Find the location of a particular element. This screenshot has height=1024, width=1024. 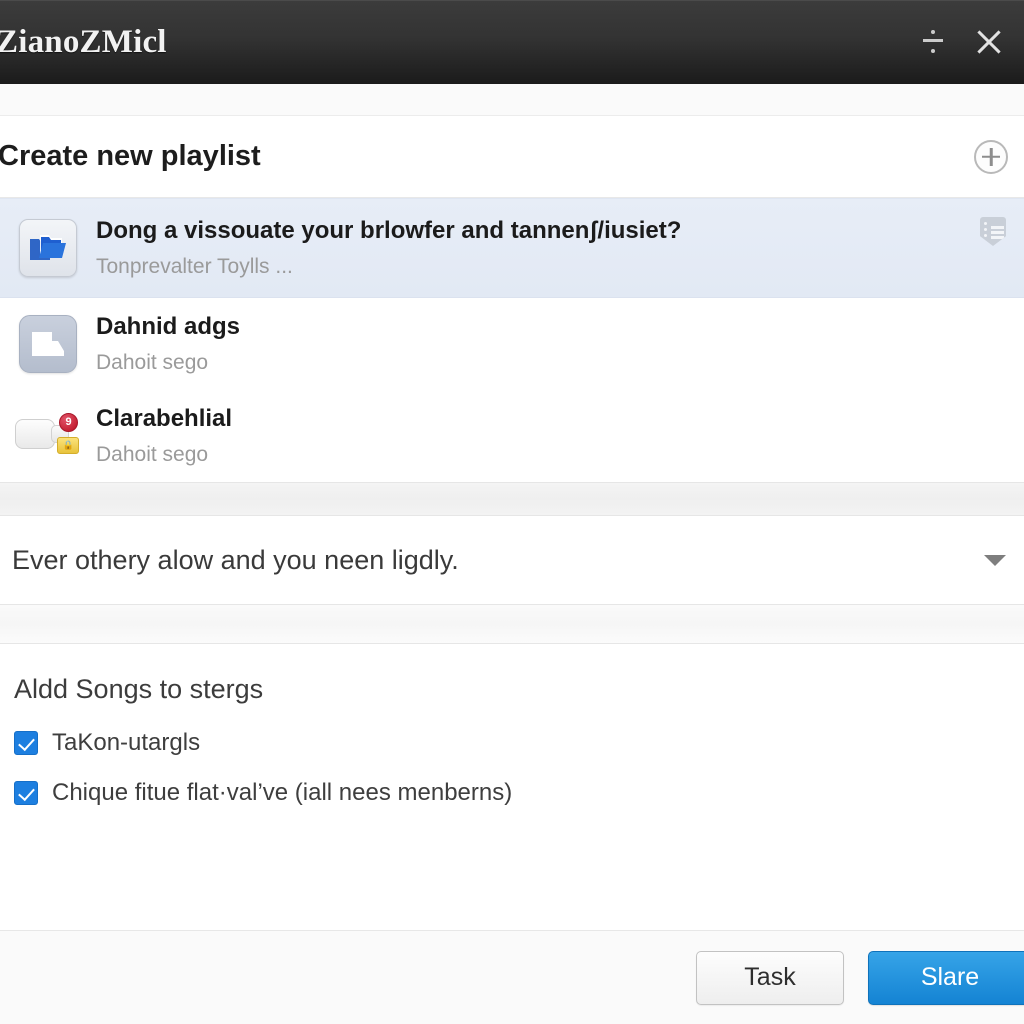

dropdown-value: Ever othery alow and you neen ligdly. is located at coordinates (235, 559).